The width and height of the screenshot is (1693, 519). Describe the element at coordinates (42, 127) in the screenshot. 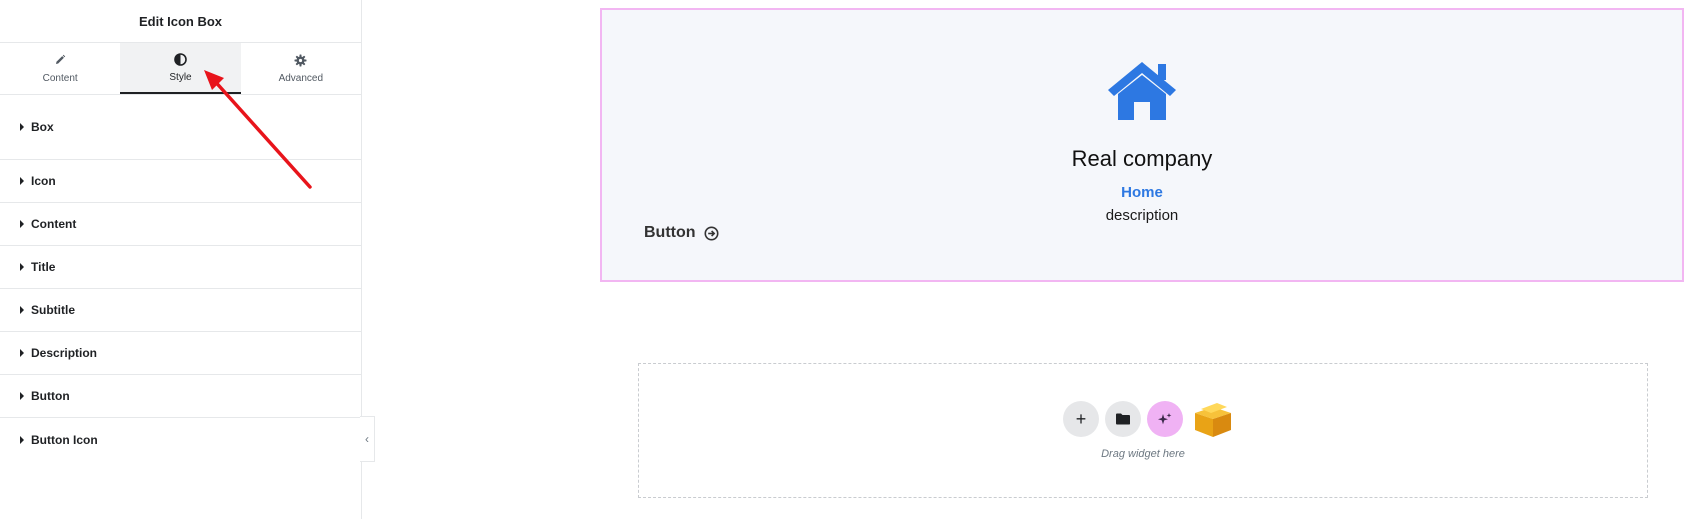

I see `section-label: Box` at that location.